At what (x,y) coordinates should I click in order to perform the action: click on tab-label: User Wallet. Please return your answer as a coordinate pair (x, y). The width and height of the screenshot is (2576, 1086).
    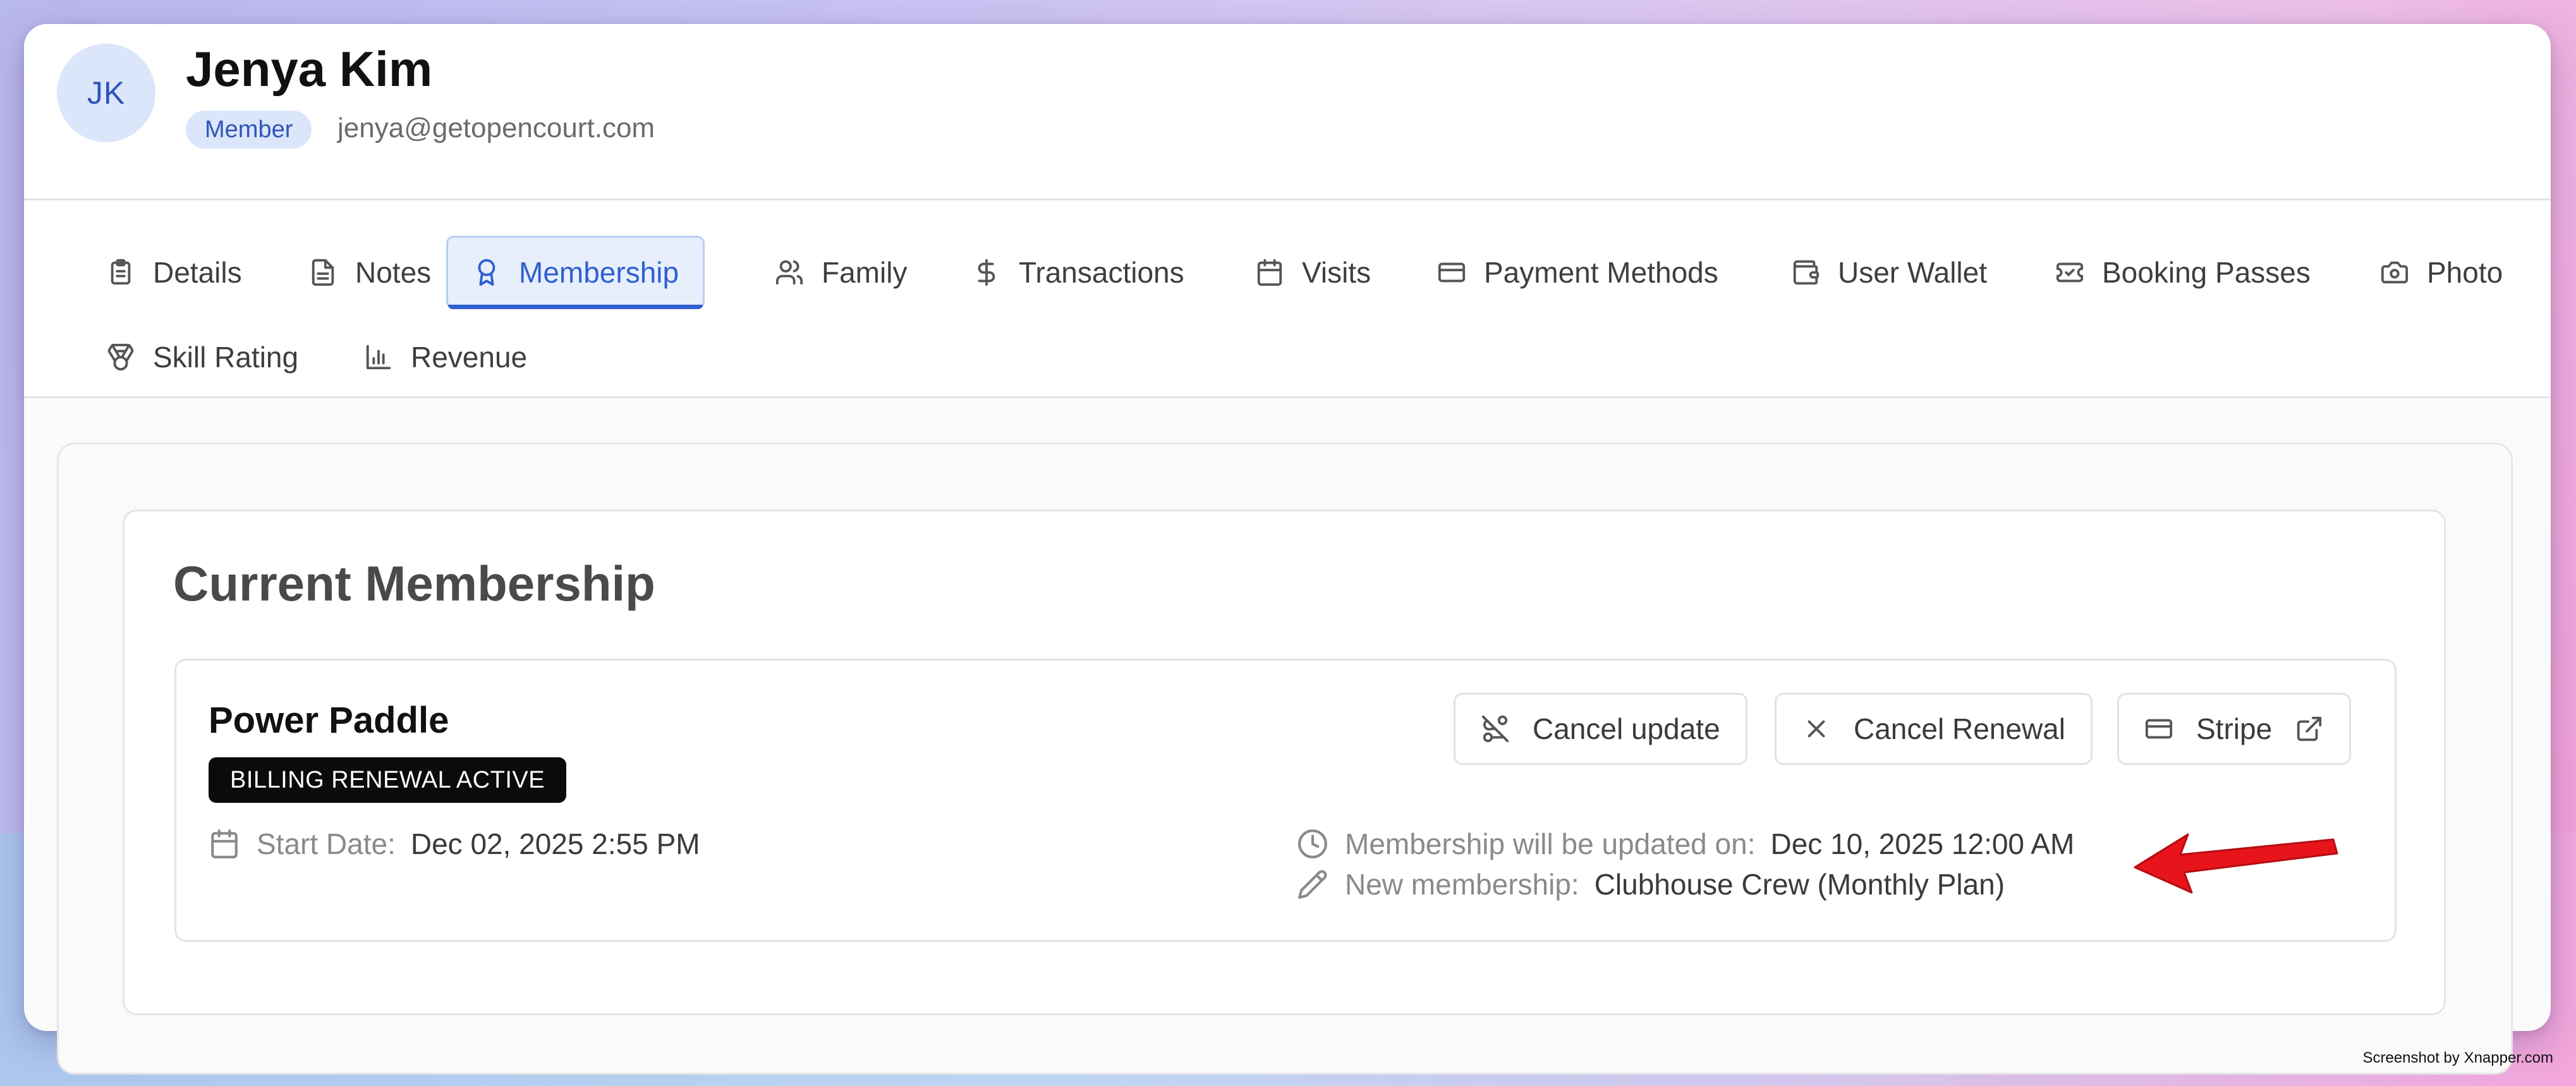
    Looking at the image, I should click on (1912, 272).